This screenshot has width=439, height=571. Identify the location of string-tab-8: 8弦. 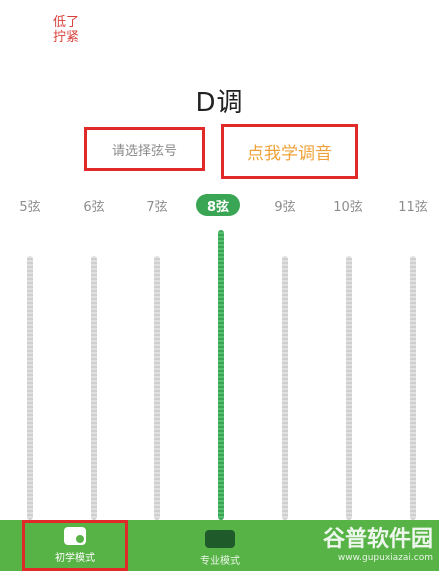
(218, 205).